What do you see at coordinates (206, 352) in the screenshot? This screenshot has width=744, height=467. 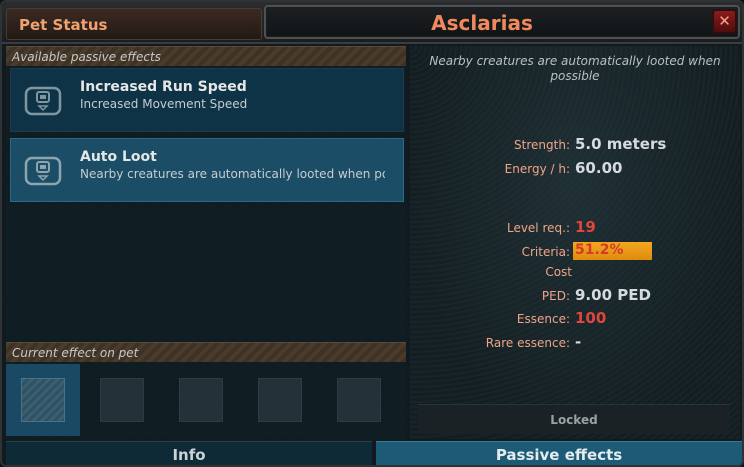 I see `current-effect-header: Current effect on pet` at bounding box center [206, 352].